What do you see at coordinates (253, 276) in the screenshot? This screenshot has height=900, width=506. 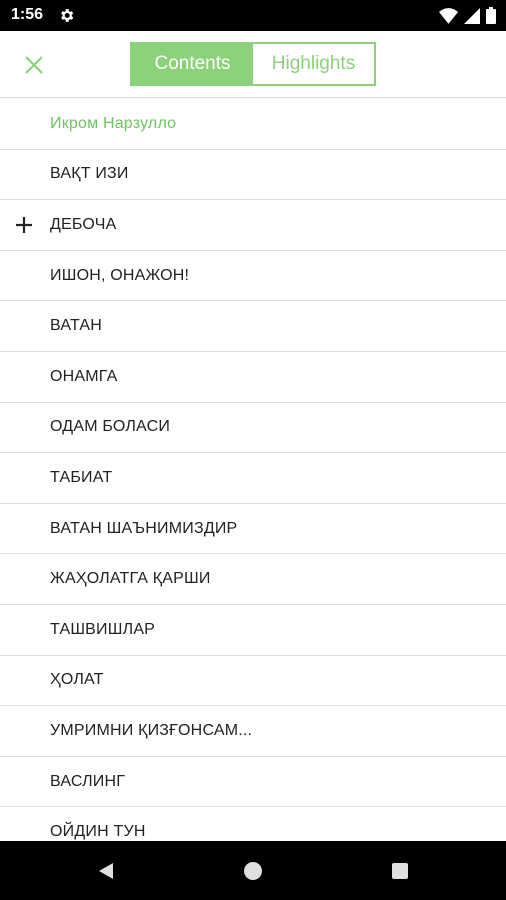 I see `toc-item: ИШОН, ОНАЖОН!` at bounding box center [253, 276].